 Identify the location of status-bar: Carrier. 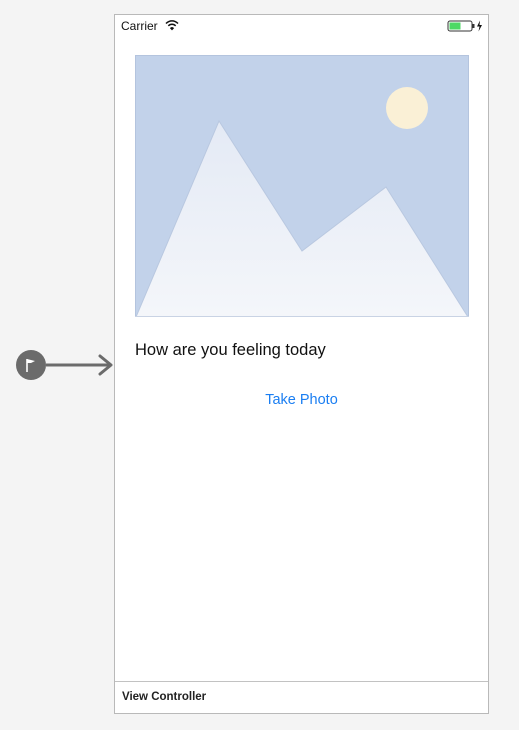
(301, 26).